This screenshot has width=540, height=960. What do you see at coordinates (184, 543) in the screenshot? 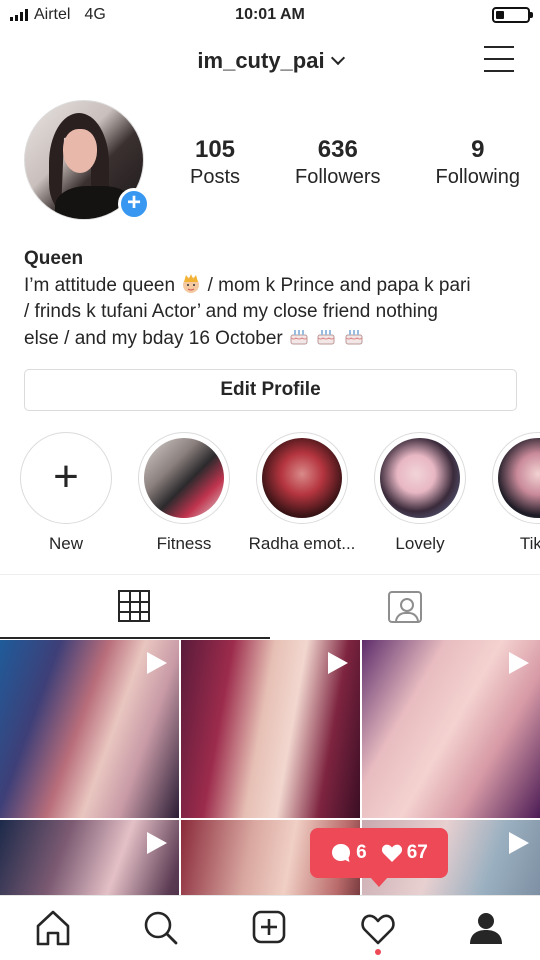
I see `highlight-label: Fitness` at bounding box center [184, 543].